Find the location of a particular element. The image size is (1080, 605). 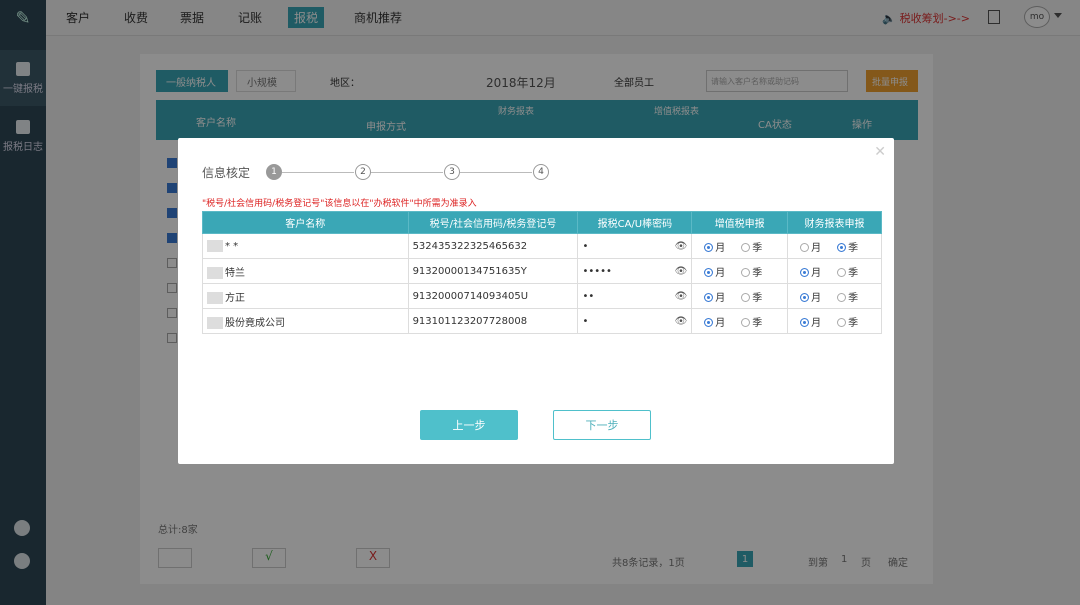

header-ca-password: 报税CA/U棒密码 is located at coordinates (635, 222).